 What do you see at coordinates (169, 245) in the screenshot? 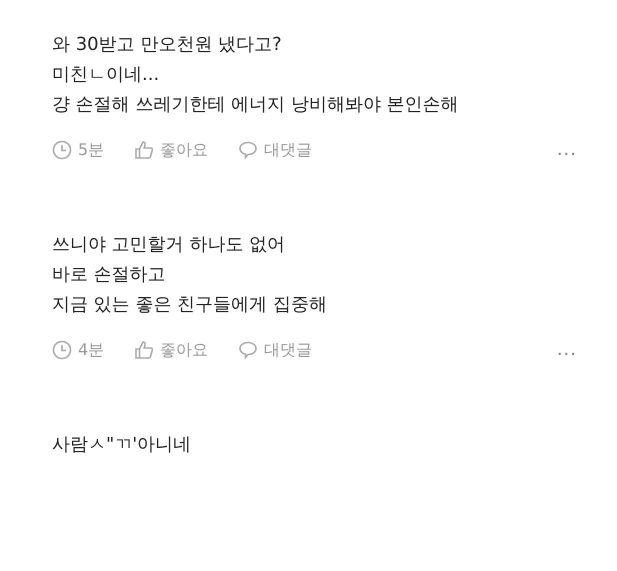
I see `comment-text: 쓰니야 고민할거 하나도 없어` at bounding box center [169, 245].